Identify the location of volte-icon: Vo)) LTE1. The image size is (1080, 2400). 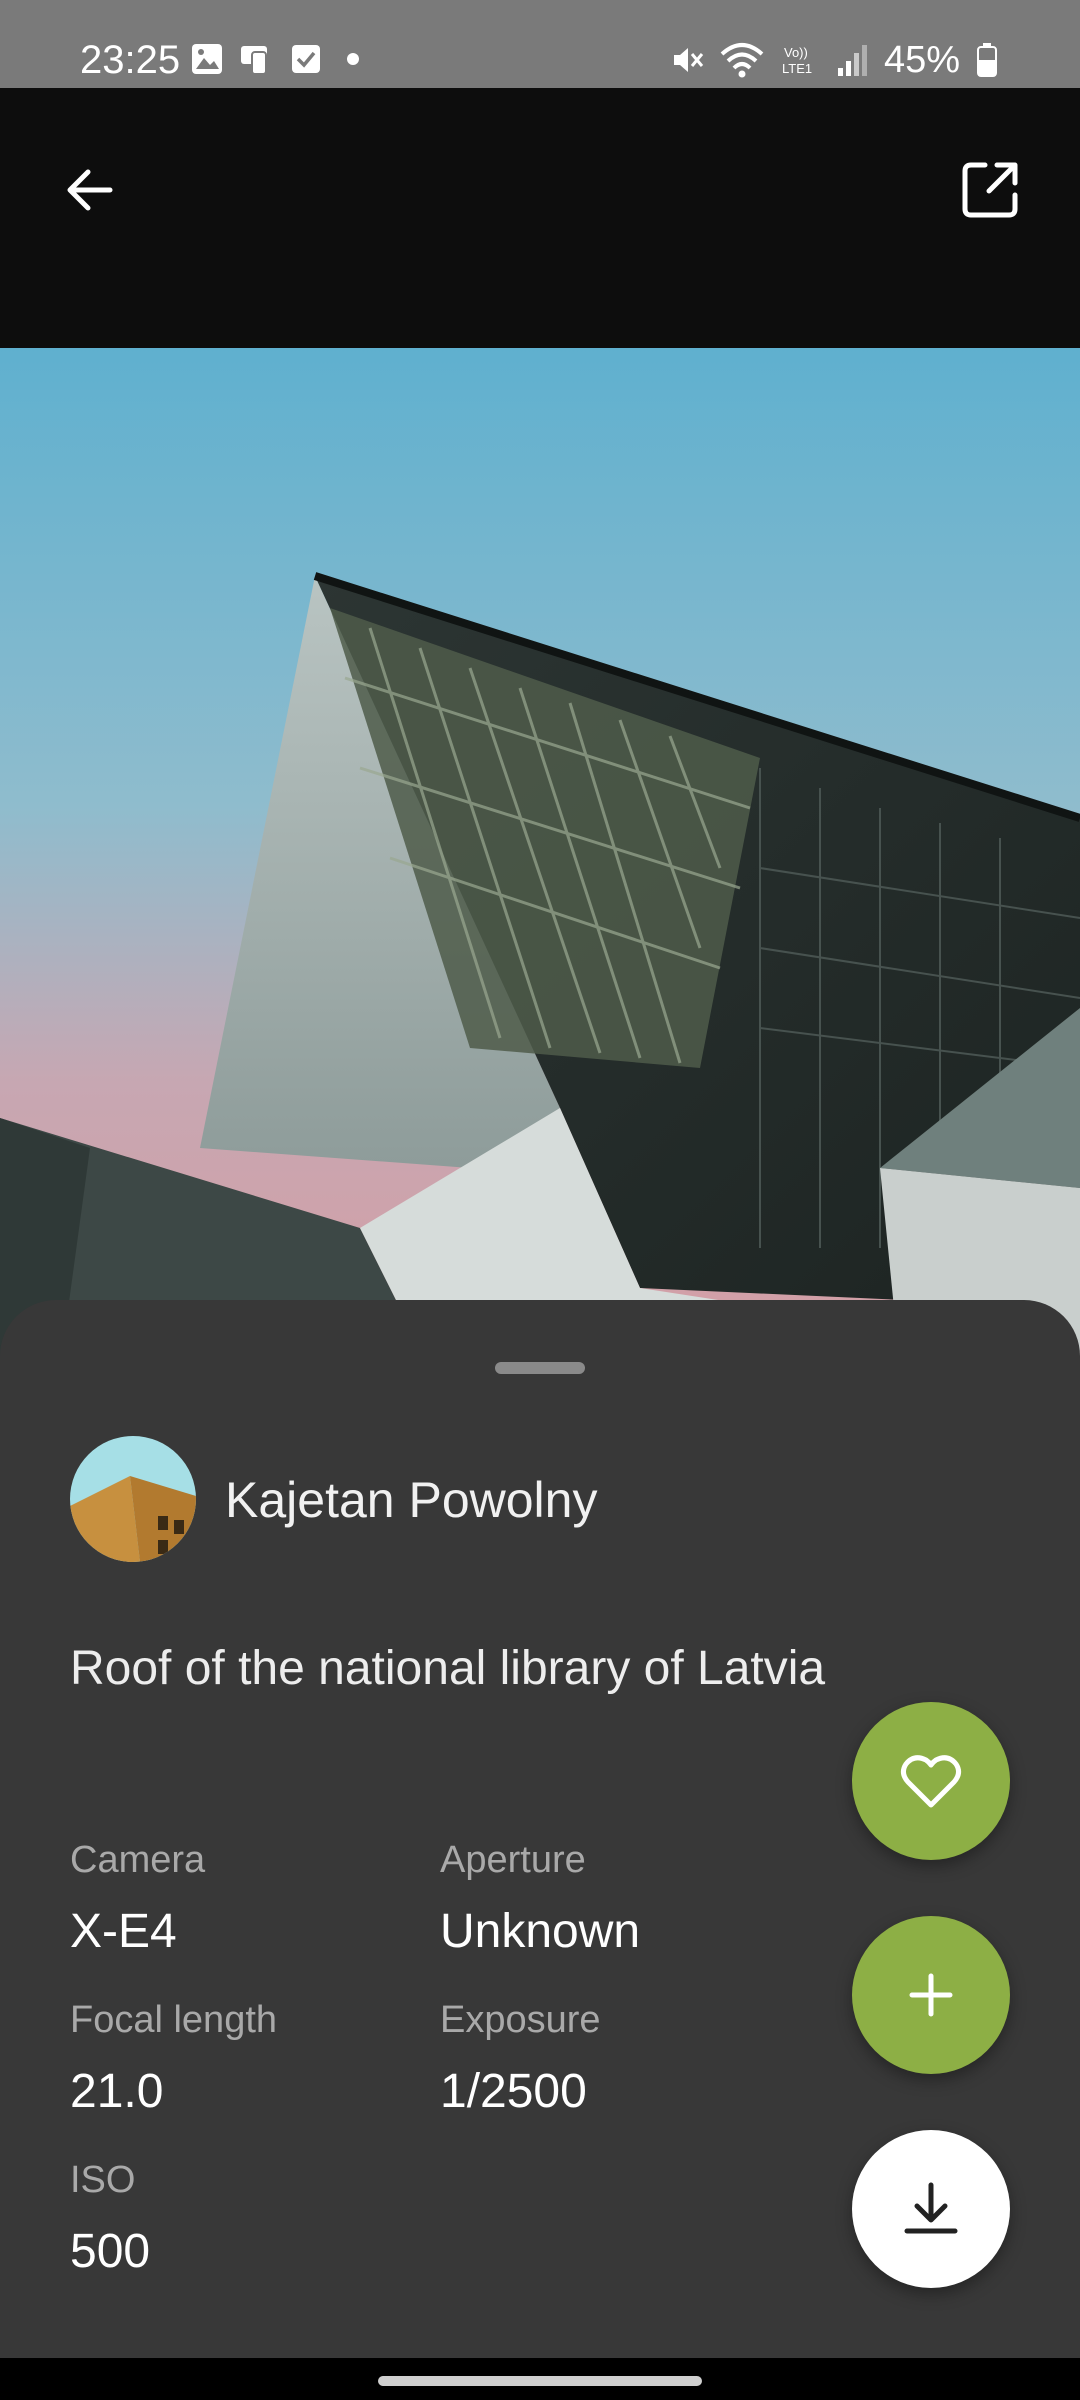
(797, 60).